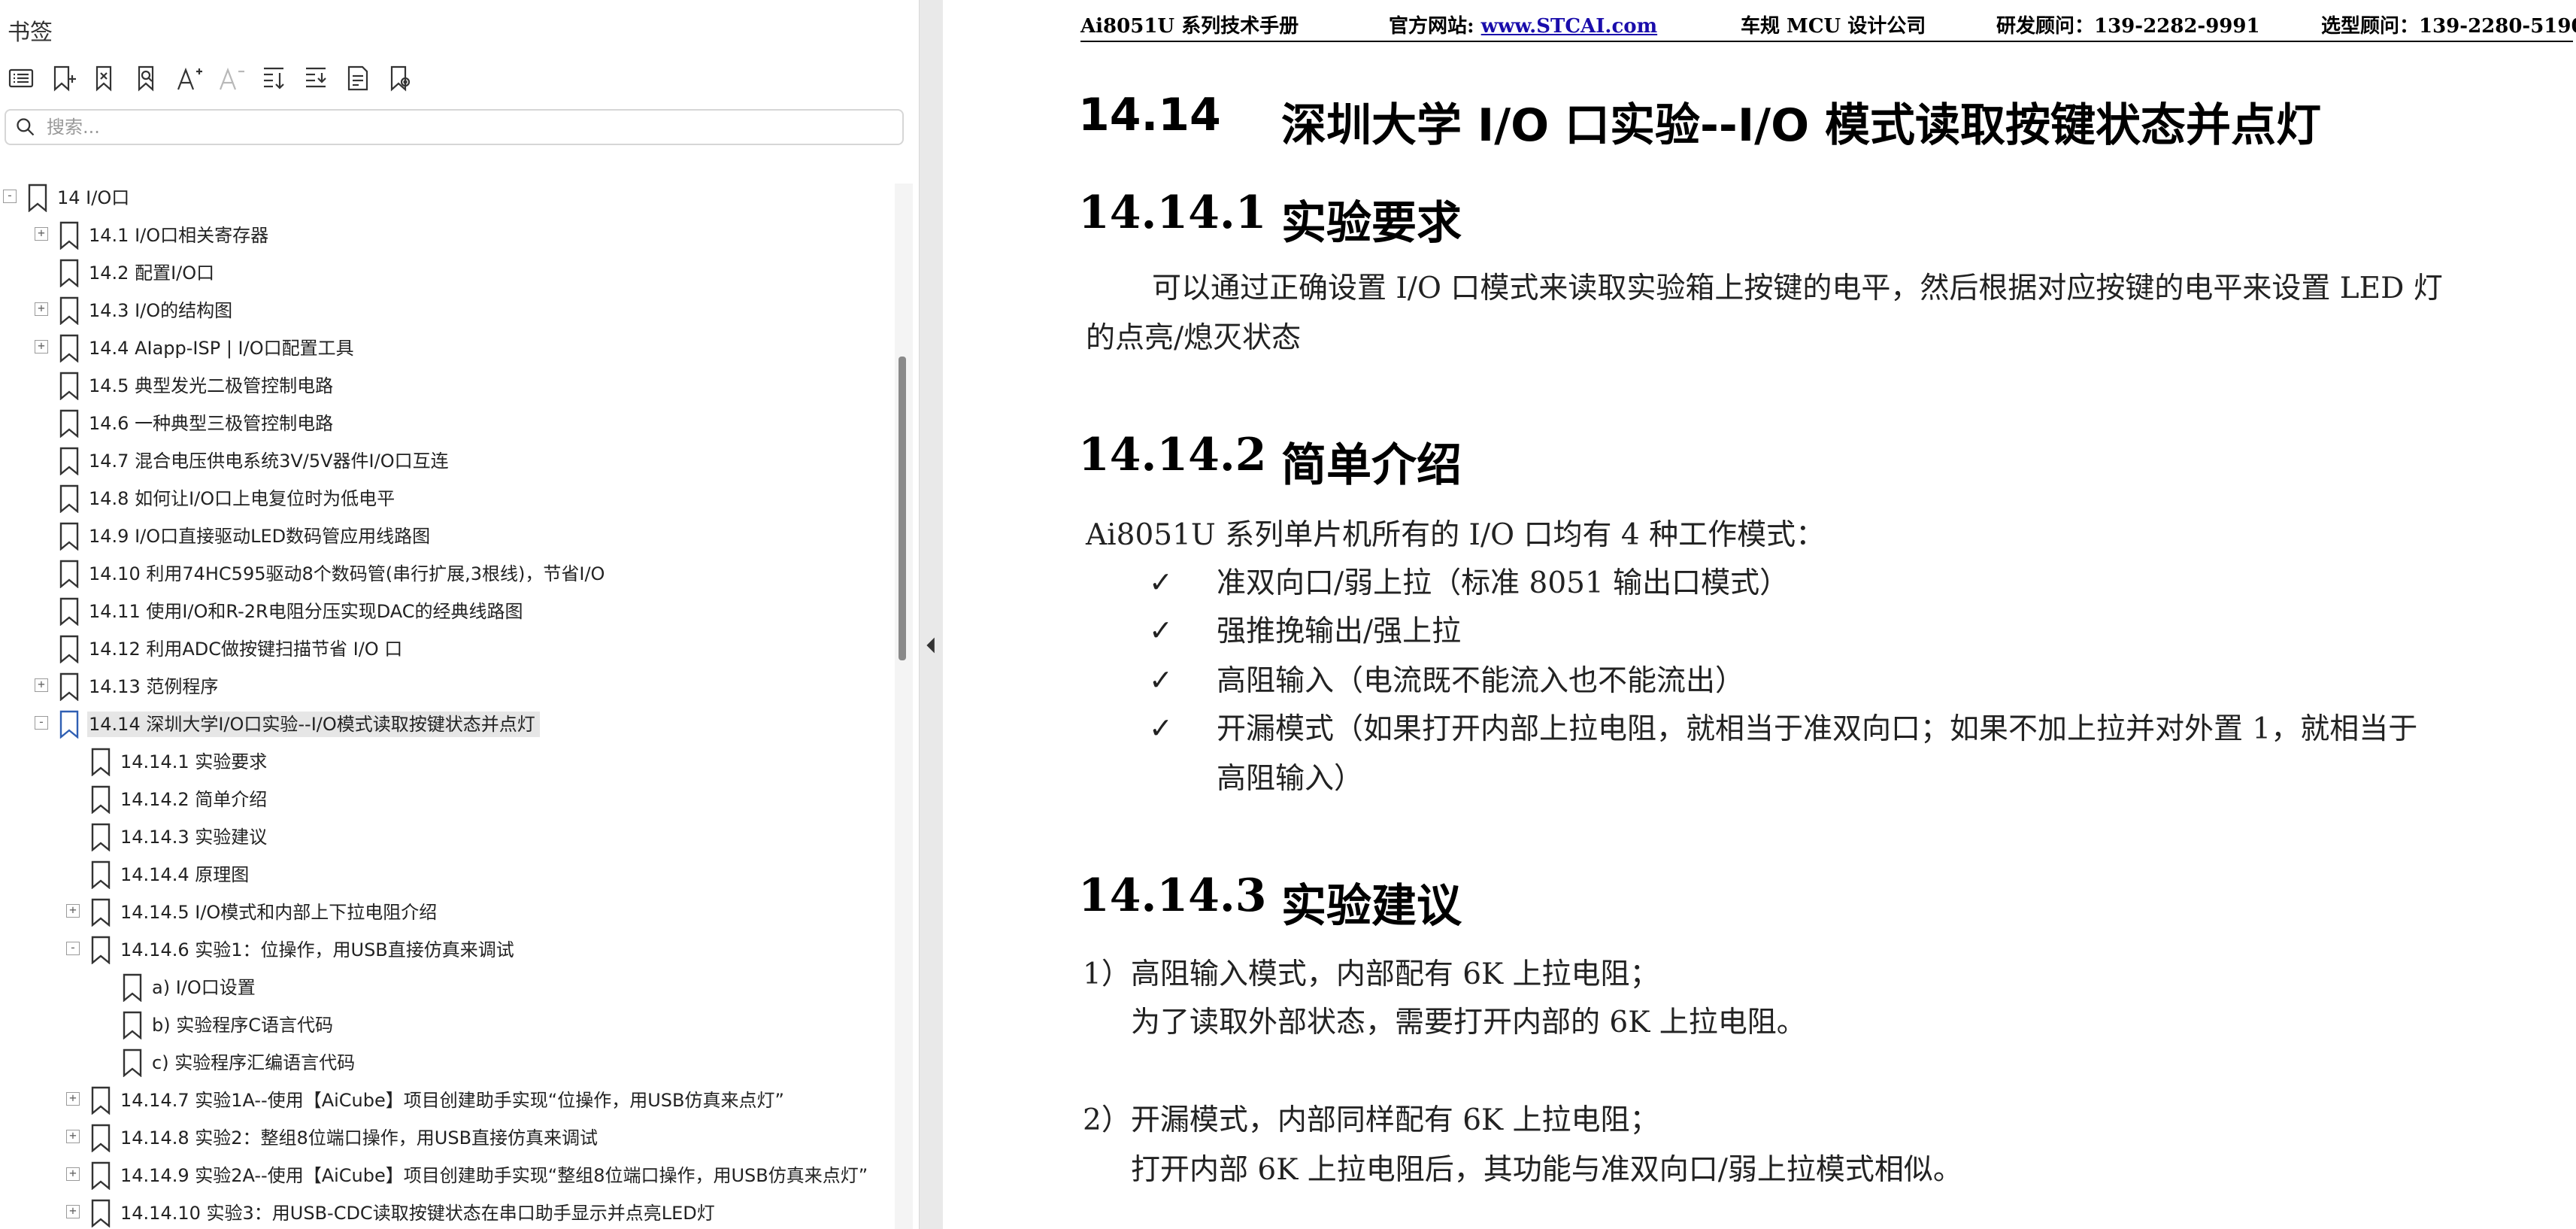 The image size is (2576, 1229). I want to click on bookmark-item: - 14.14.6 实验1：位操作，用USB直接仿真来调试, so click(447, 950).